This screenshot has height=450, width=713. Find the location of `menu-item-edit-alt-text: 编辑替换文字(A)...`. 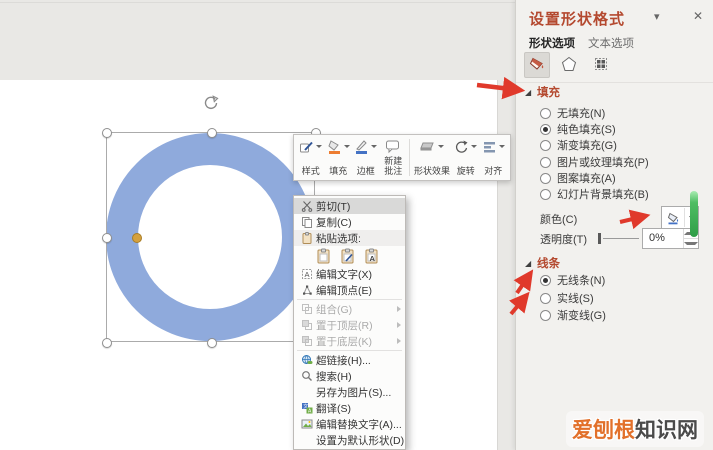

menu-item-edit-alt-text: 编辑替换文字(A)... is located at coordinates (349, 424).